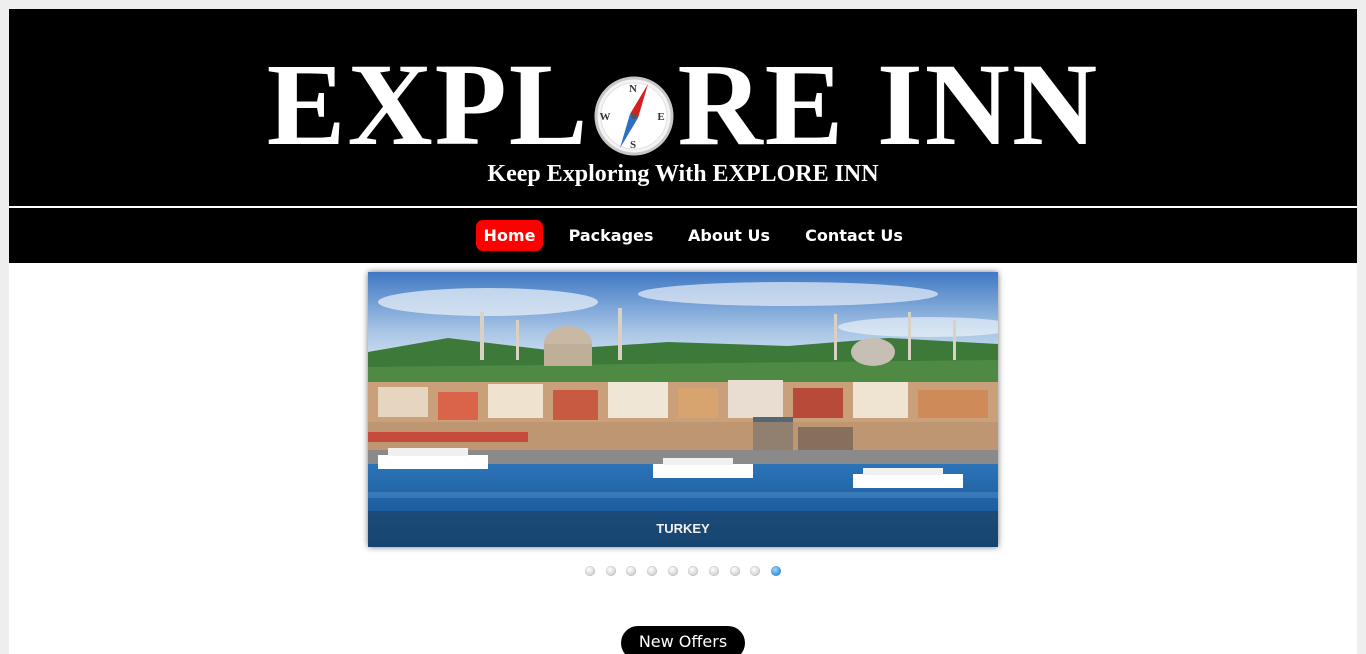 This screenshot has width=1366, height=654. I want to click on compass-e: E, so click(662, 117).